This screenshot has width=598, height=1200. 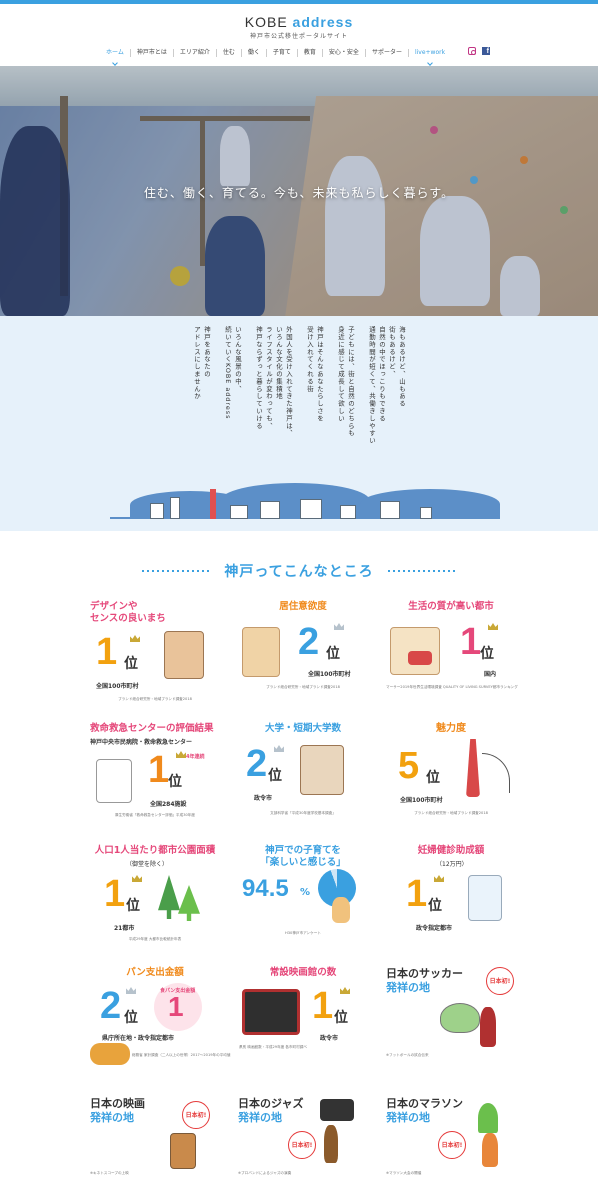 I want to click on card-source: H30神戸市アンケート, so click(x=303, y=933).